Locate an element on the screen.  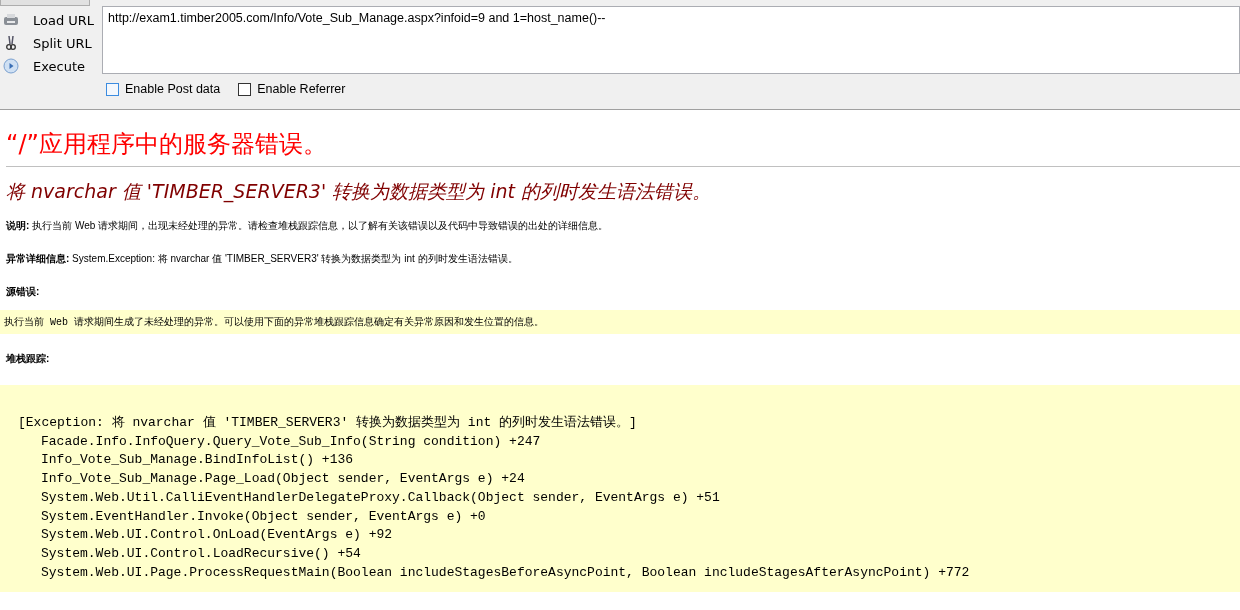
stack-trace-line: System.Web.Util.CalliEventHandlerDelegateProxy.Callback(Object sender, EventArgs e) +51 is located at coordinates (380, 497).